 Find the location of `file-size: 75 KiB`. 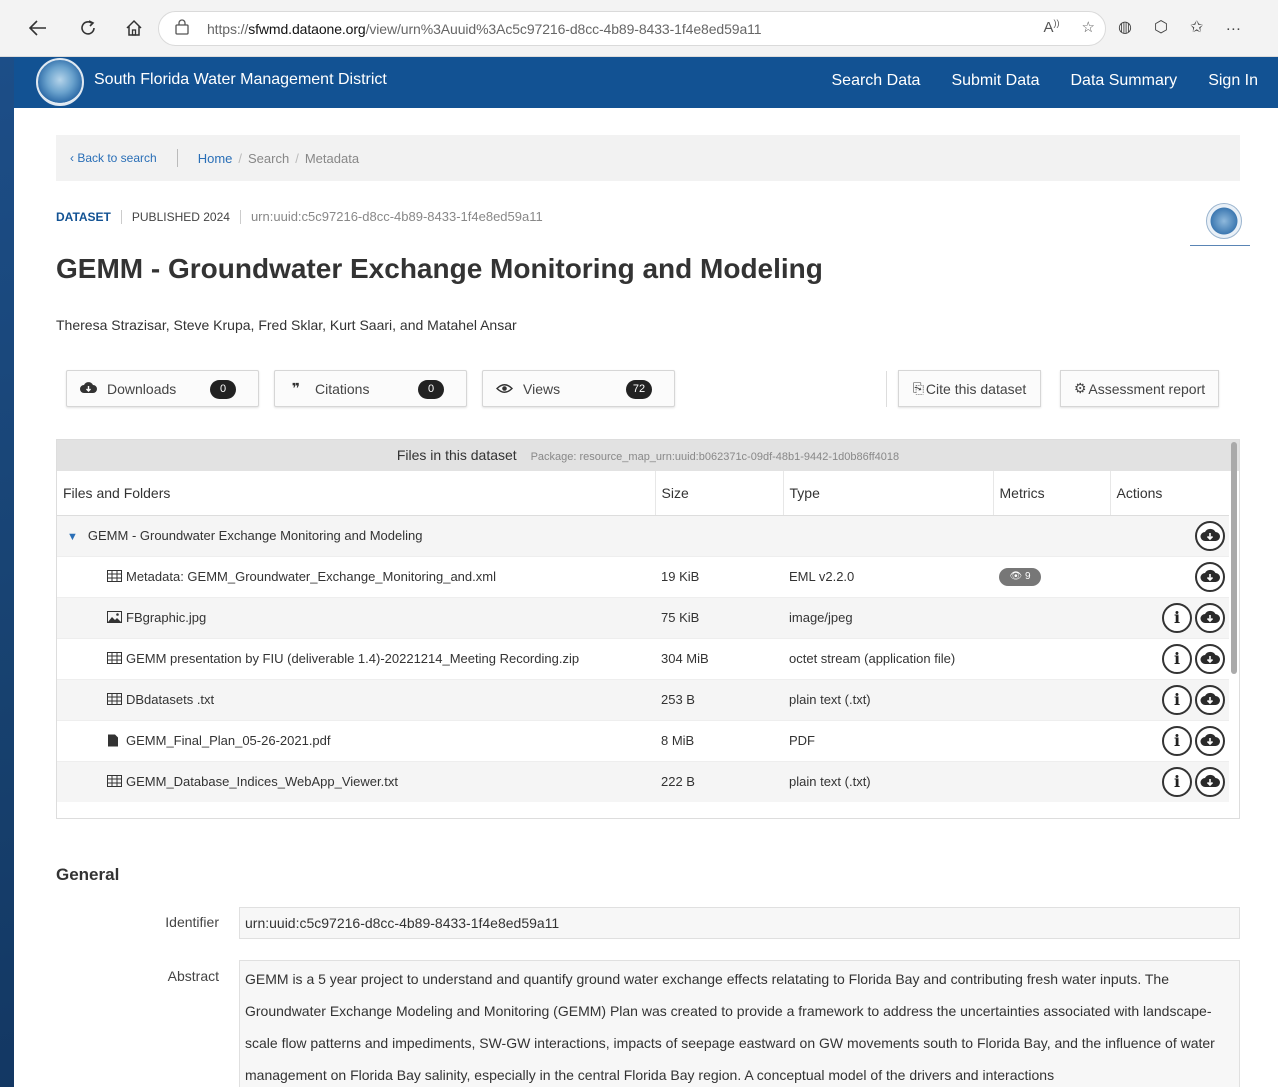

file-size: 75 KiB is located at coordinates (719, 617).